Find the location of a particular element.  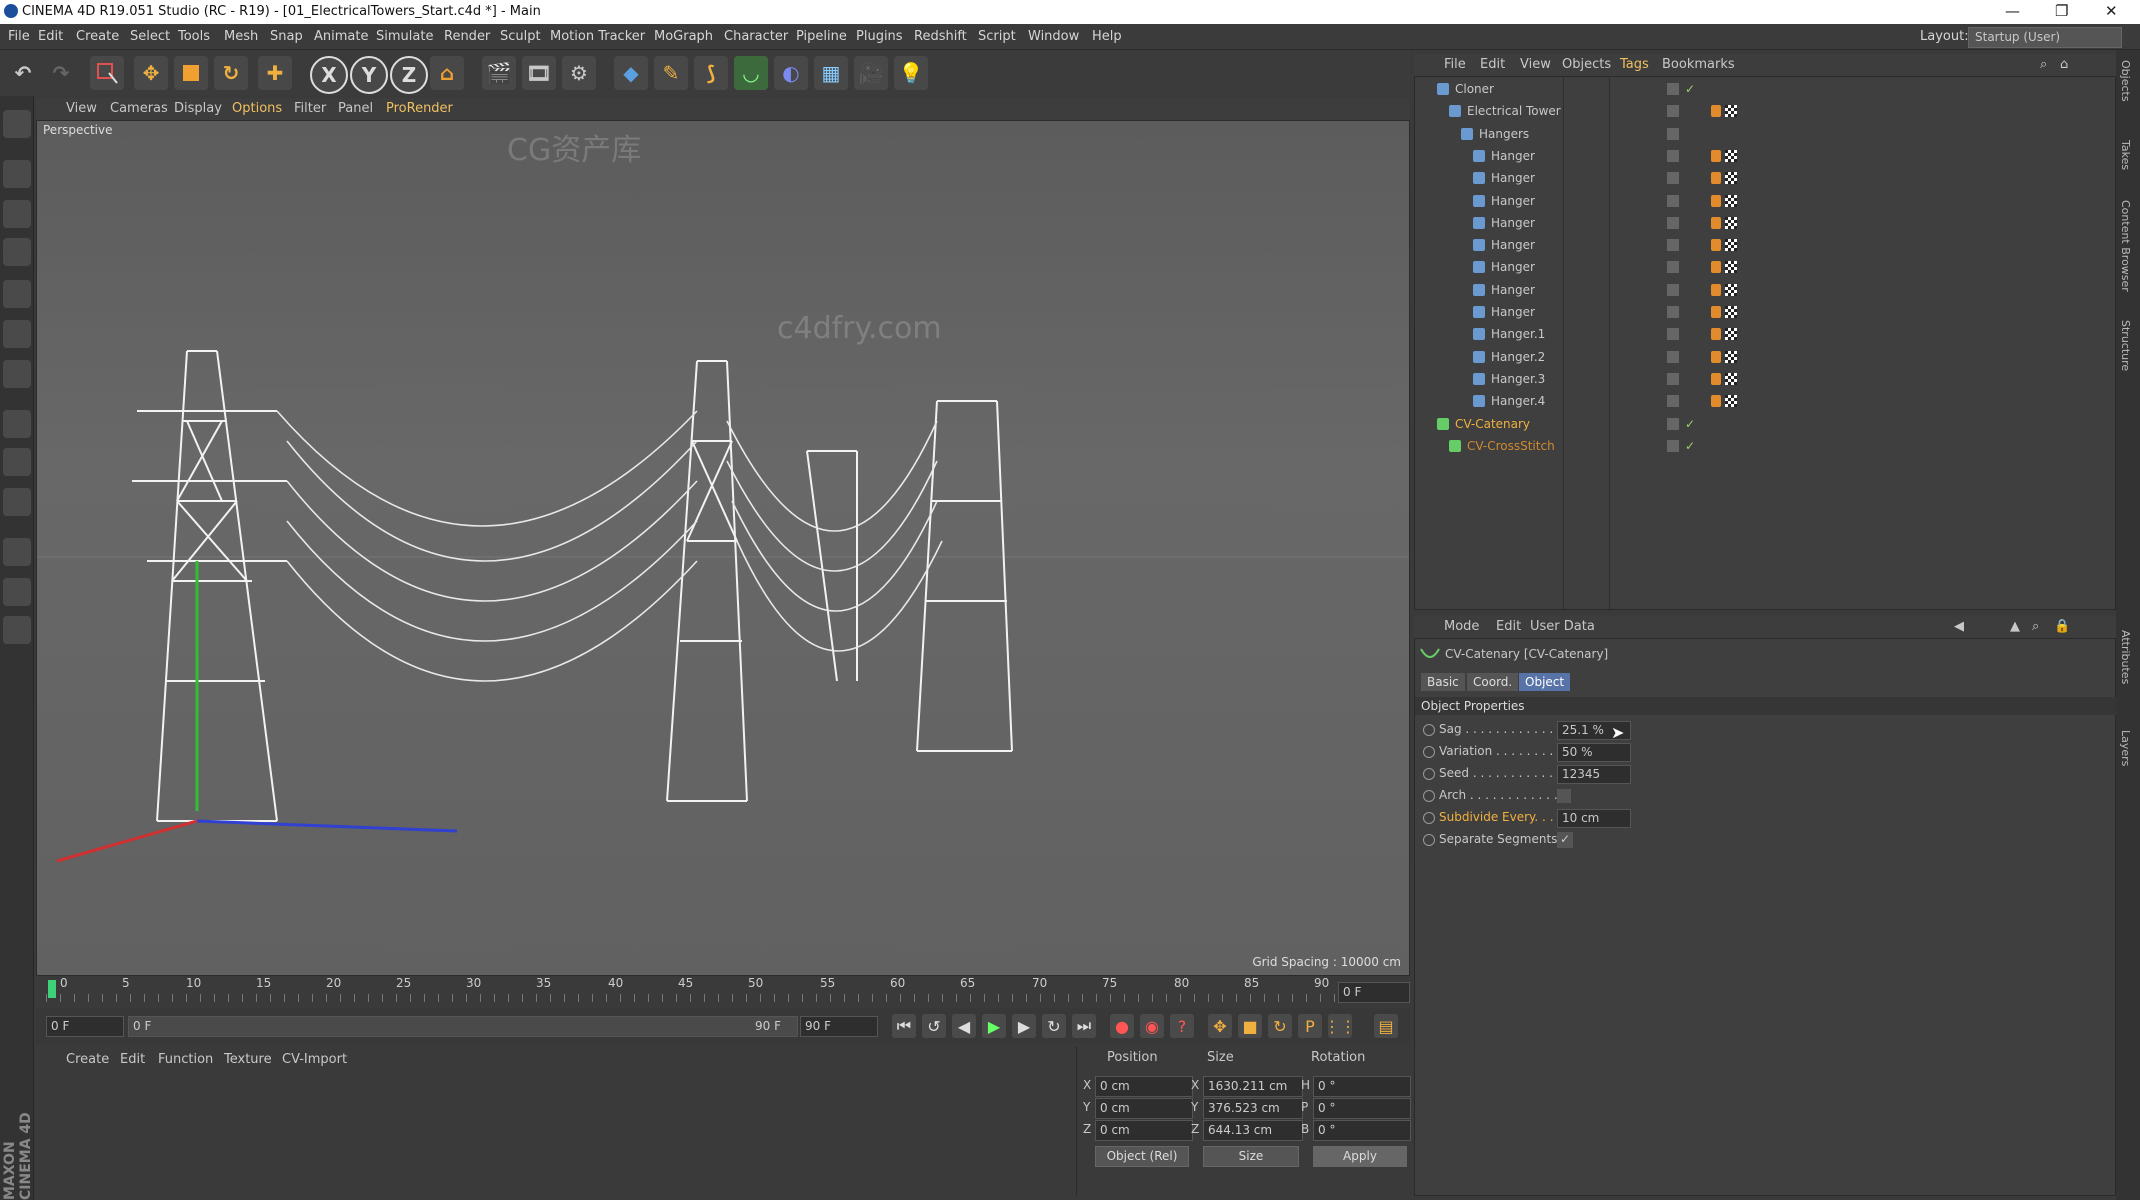

coordinate-system-icon: ⌂ is located at coordinates (447, 73).